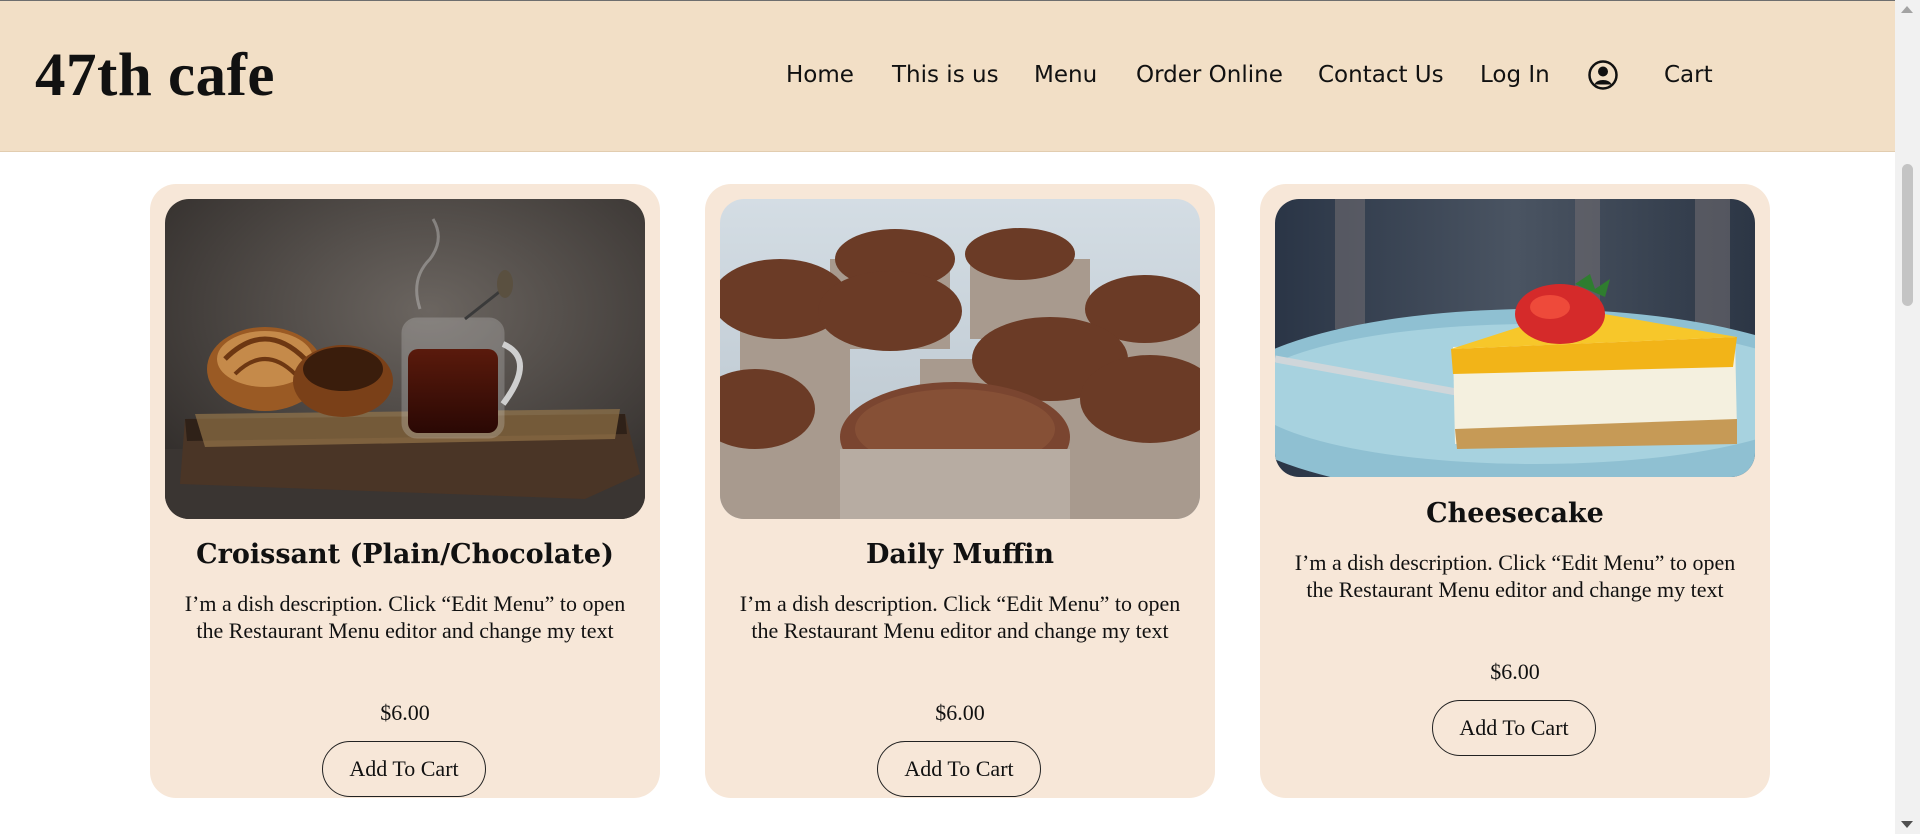 This screenshot has height=834, width=1920. I want to click on scroll-down-arrow-icon, so click(1907, 824).